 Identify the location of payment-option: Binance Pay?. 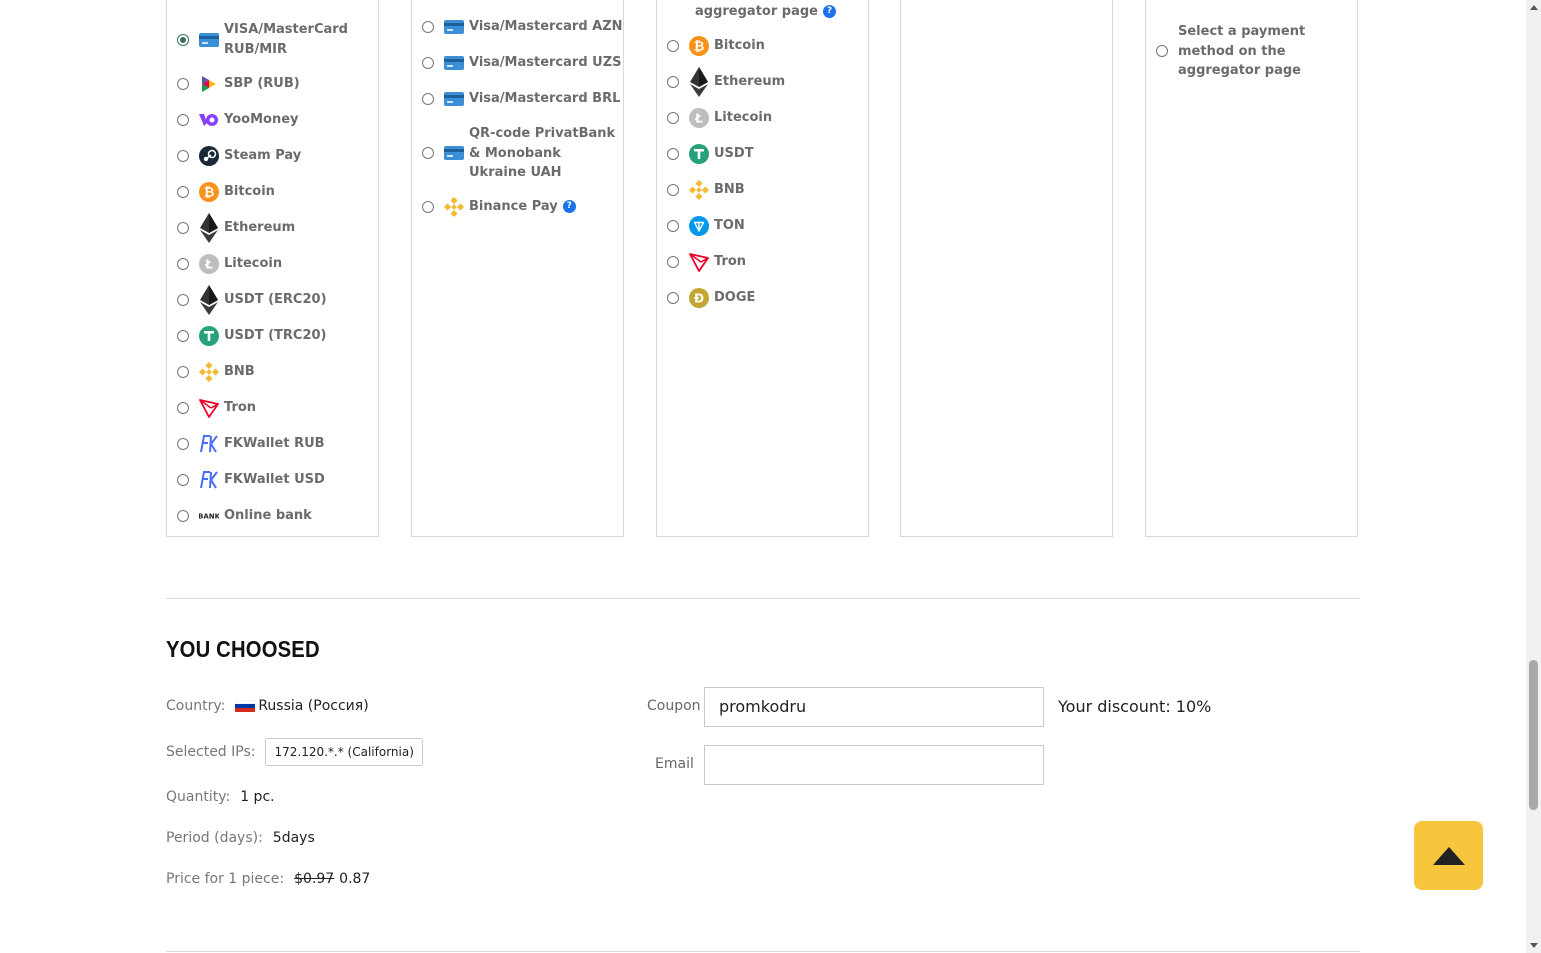
(499, 207).